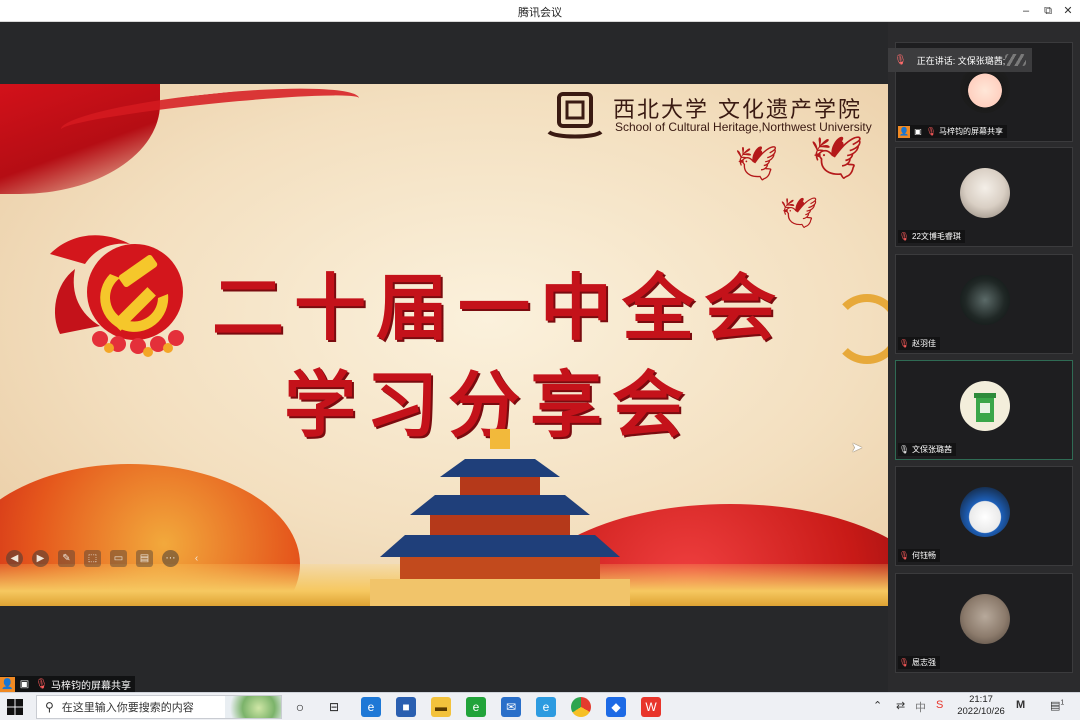 The width and height of the screenshot is (1080, 720). Describe the element at coordinates (1062, 703) in the screenshot. I see `notification-count: 1` at that location.